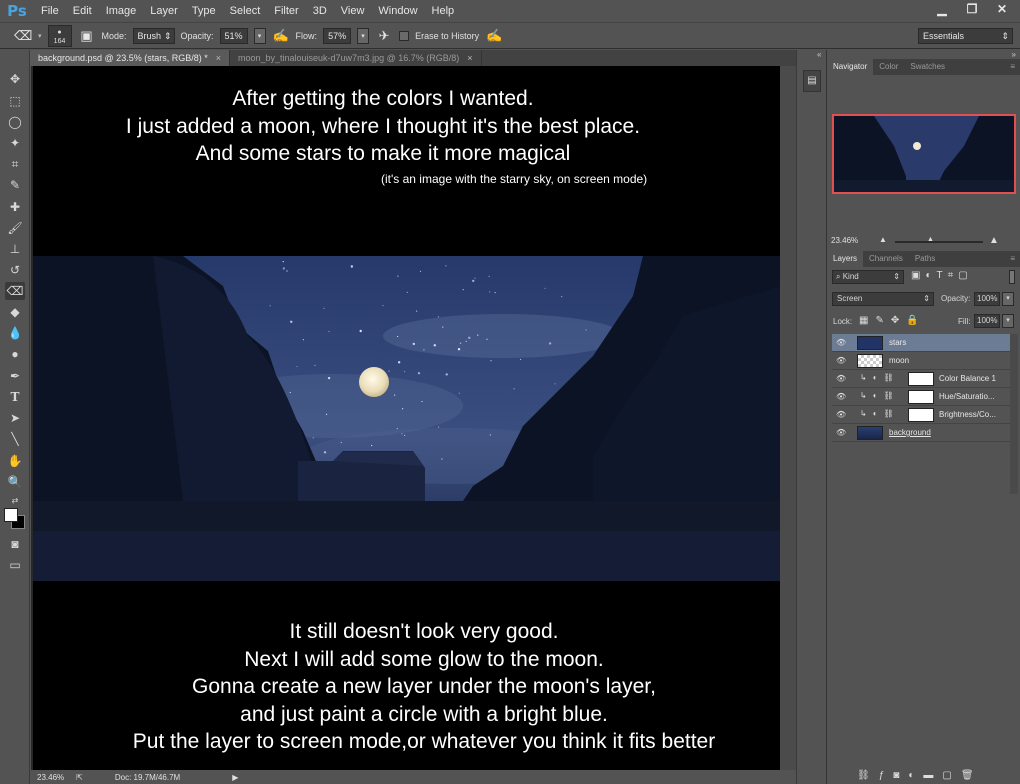 This screenshot has width=1020, height=784. What do you see at coordinates (972, 775) in the screenshot?
I see `delete-layer-icon: 🗑` at bounding box center [972, 775].